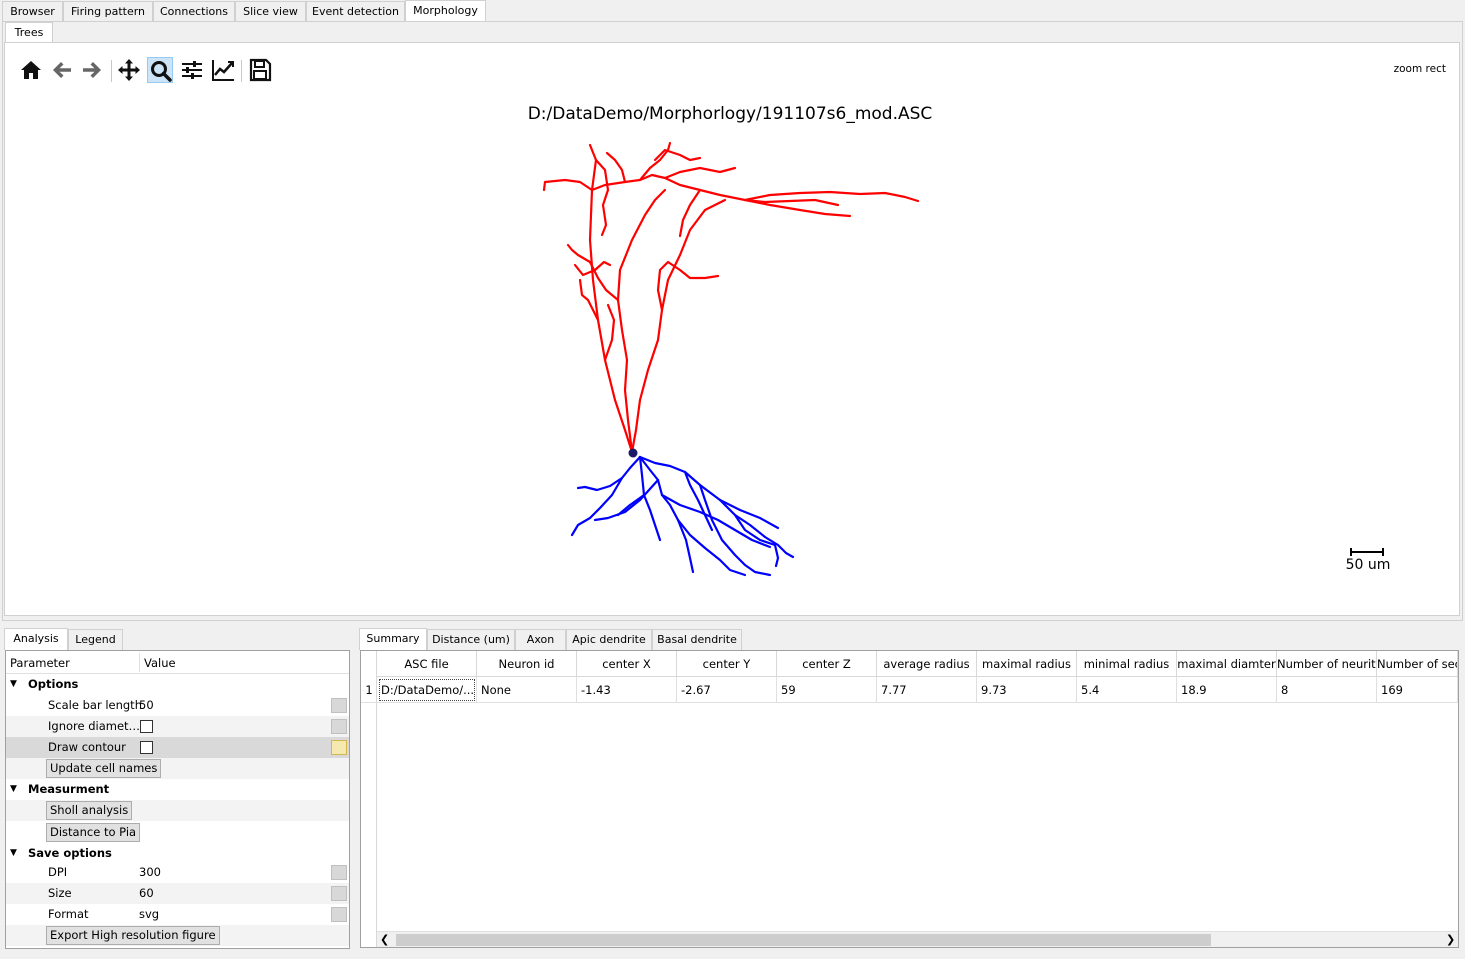 The width and height of the screenshot is (1465, 959). I want to click on table-cell: None, so click(527, 690).